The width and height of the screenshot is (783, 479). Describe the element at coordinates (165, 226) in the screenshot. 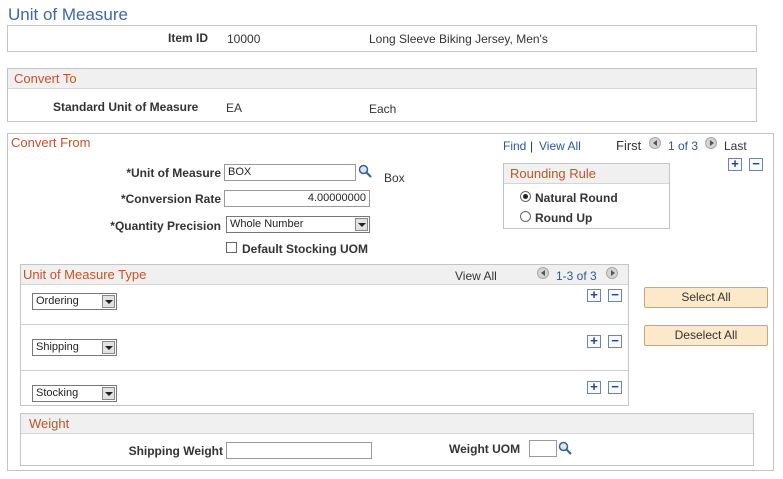

I see `quantity-precision-label: *Quantity Precision` at that location.